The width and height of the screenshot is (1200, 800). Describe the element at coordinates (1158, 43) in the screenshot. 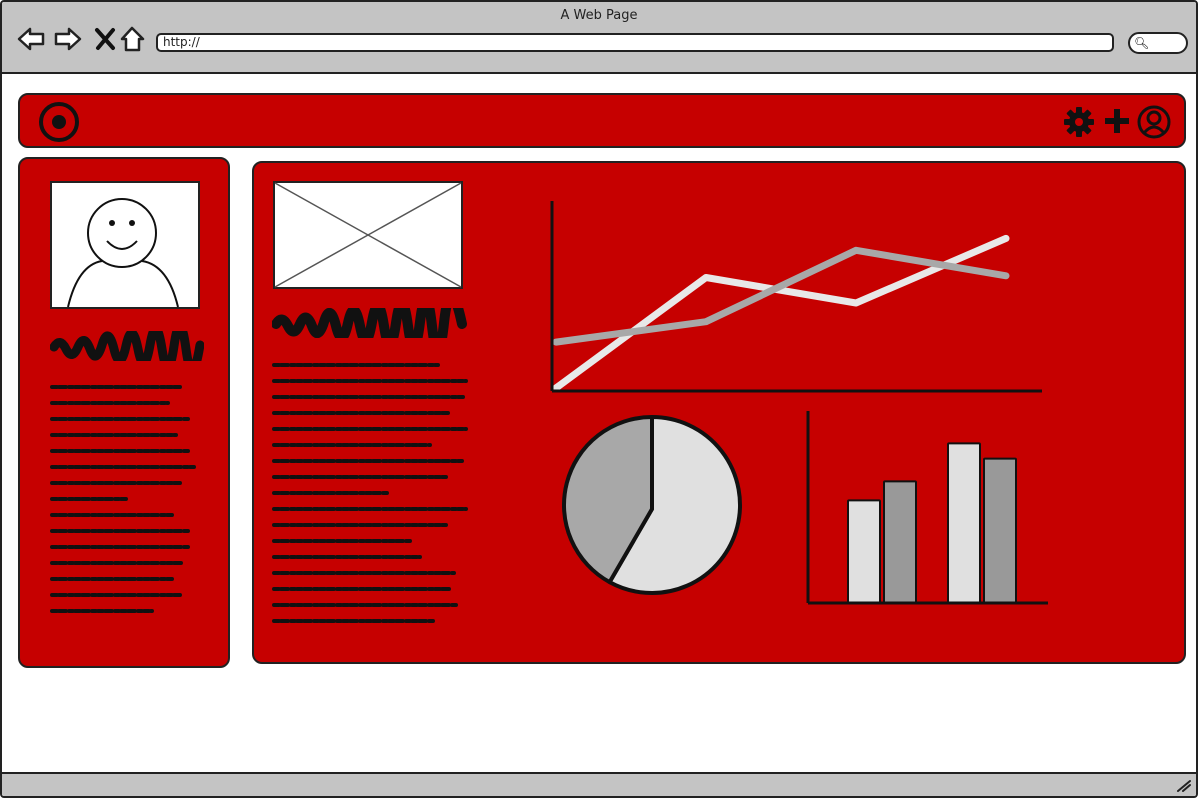

I see `browser-search-field: 🔍︎` at that location.